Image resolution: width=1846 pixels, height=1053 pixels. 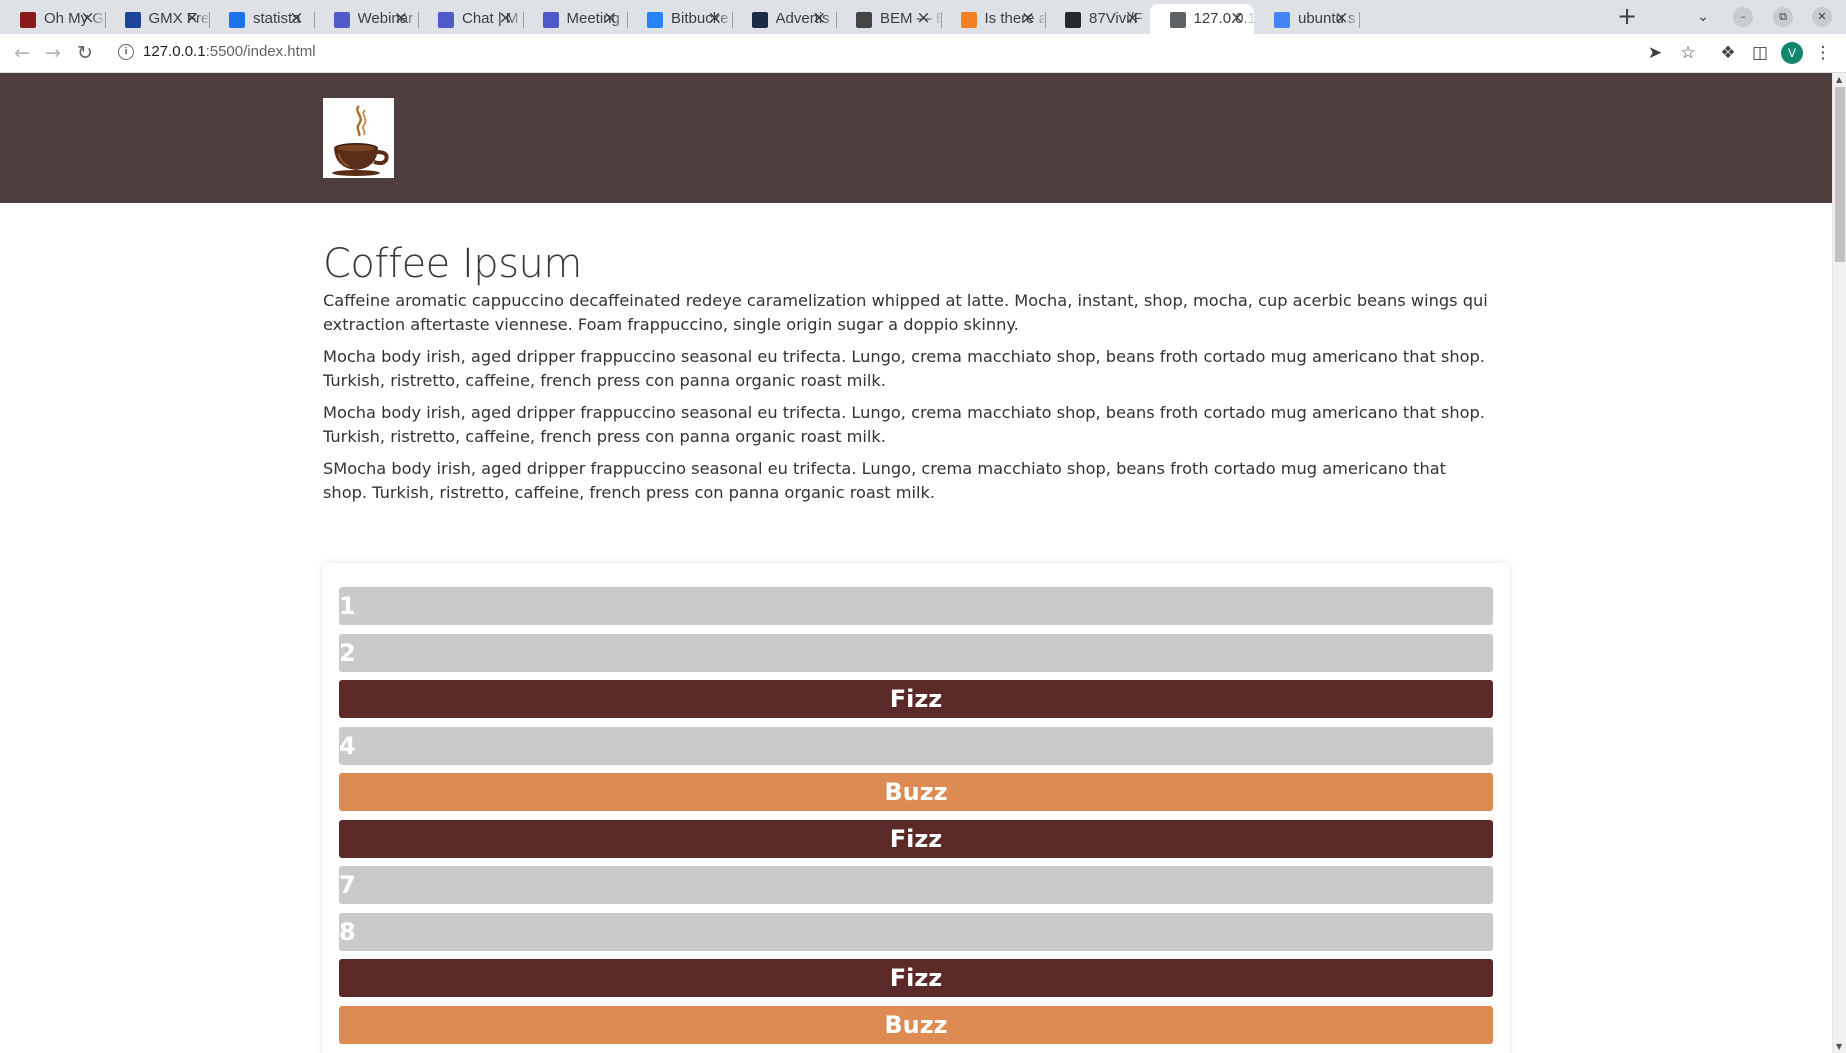 I want to click on tab-separator, so click(x=1359, y=20).